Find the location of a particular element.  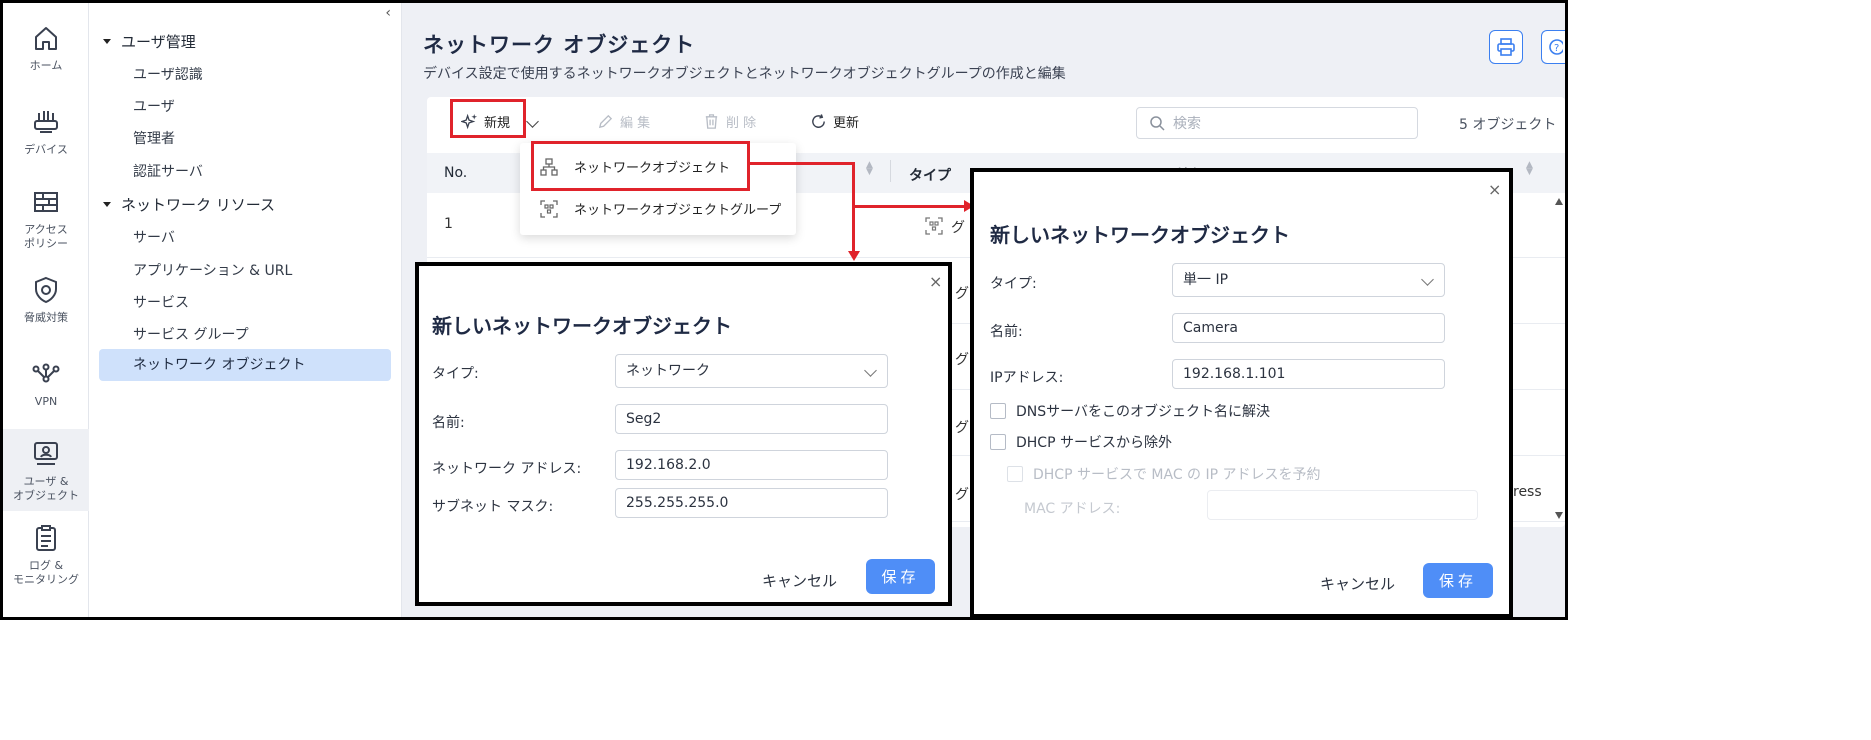

mac-address-label: MAC アドレス: is located at coordinates (1072, 509).